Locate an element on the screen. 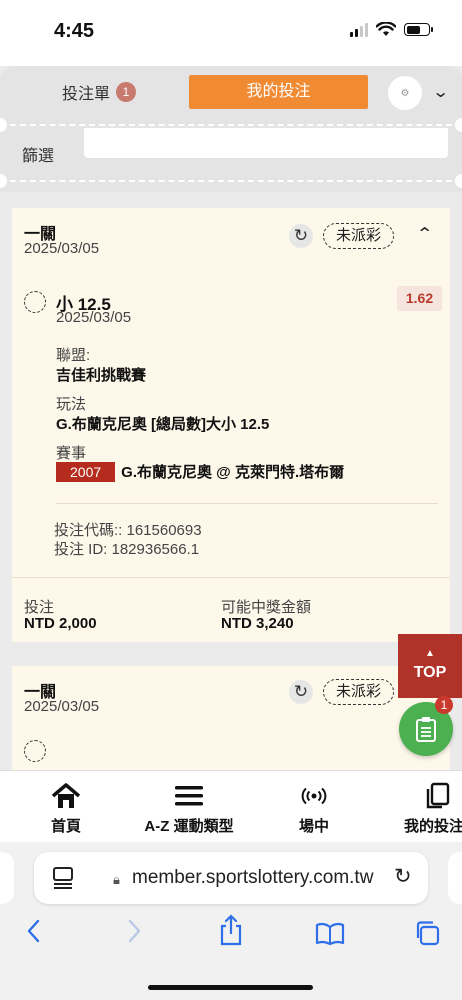  address-bar: 🔒︎ member.sportslottery.com.tw ↻ is located at coordinates (231, 878).